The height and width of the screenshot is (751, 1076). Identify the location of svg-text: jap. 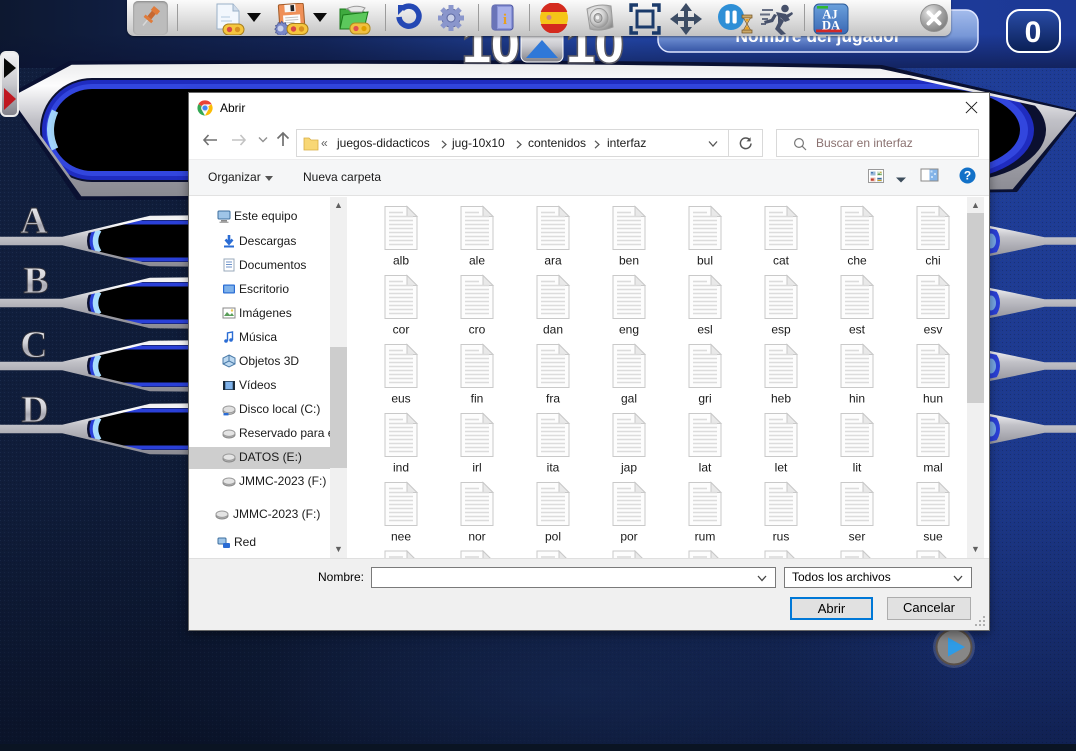
(628, 468).